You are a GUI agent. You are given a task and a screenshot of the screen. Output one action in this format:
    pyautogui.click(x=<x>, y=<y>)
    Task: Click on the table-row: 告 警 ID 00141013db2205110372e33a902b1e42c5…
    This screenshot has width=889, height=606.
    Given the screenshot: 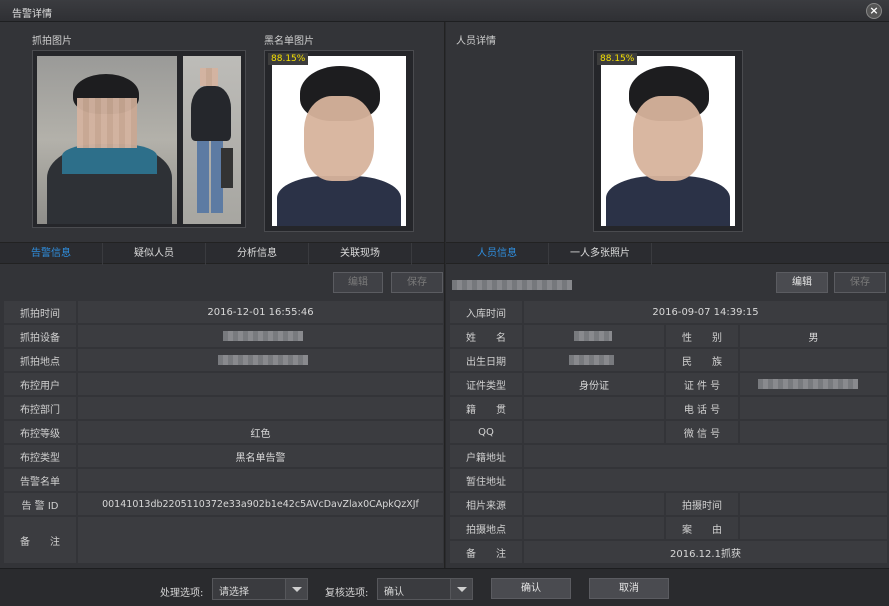 What is the action you would take?
    pyautogui.click(x=223, y=504)
    